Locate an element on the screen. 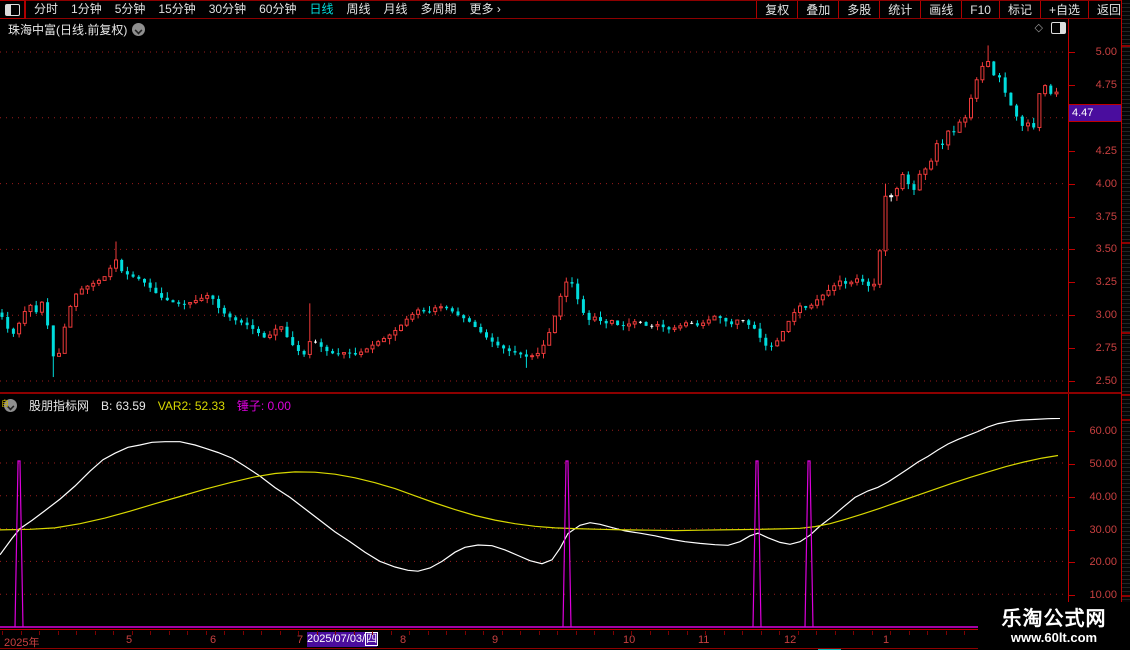 Image resolution: width=1130 pixels, height=650 pixels. period-tab-1: 1分钟 is located at coordinates (86, 9).